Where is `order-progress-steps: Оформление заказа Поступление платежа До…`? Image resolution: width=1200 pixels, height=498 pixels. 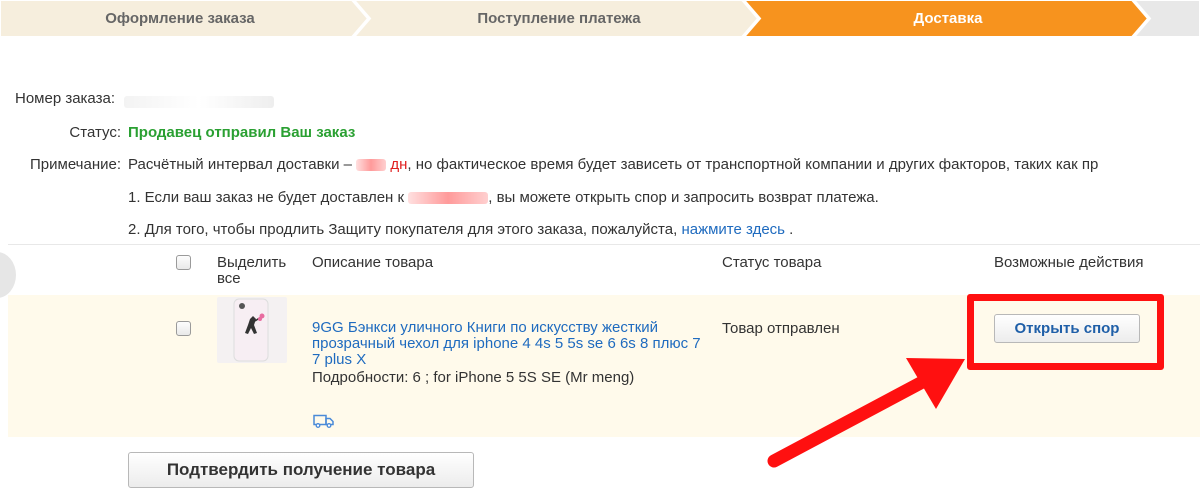
order-progress-steps: Оформление заказа Поступление платежа До… is located at coordinates (600, 18).